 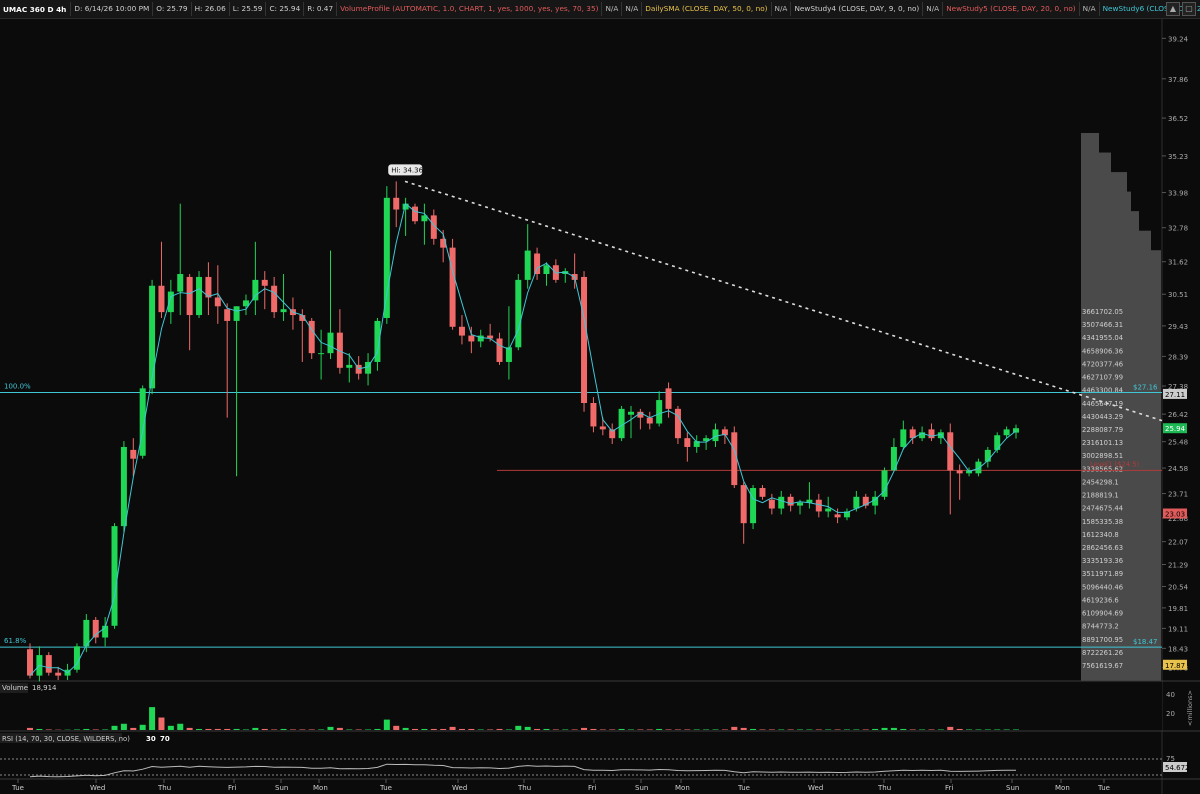 What do you see at coordinates (949, 788) in the screenshot?
I see `time-label: Fri` at bounding box center [949, 788].